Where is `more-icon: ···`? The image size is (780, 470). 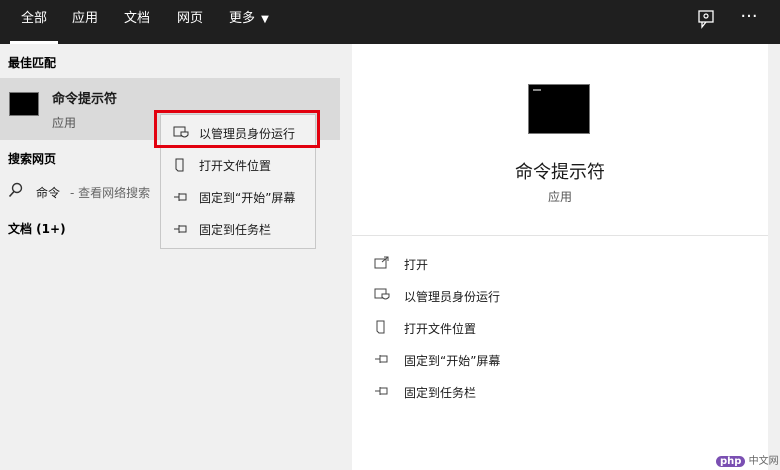 more-icon: ··· is located at coordinates (749, 21).